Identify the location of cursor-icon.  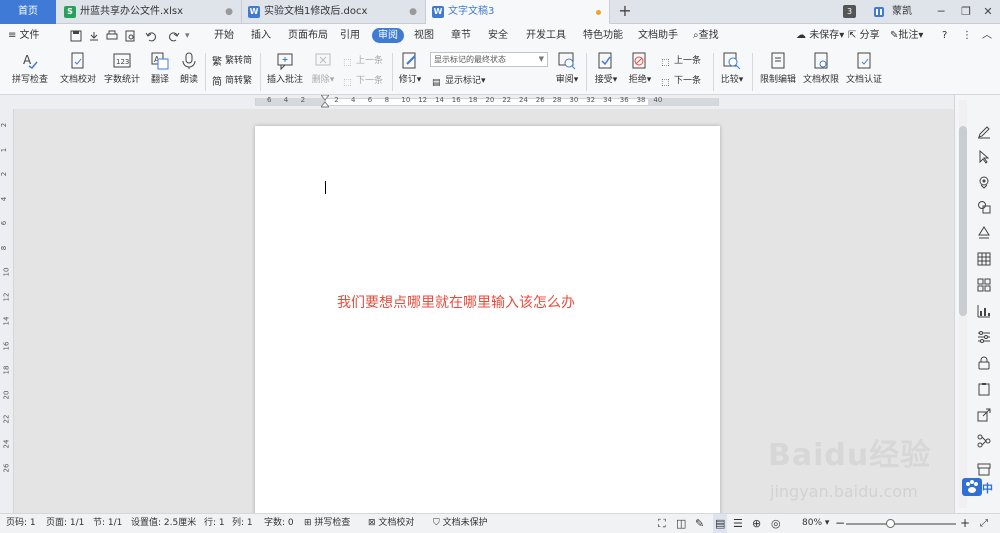
(984, 157).